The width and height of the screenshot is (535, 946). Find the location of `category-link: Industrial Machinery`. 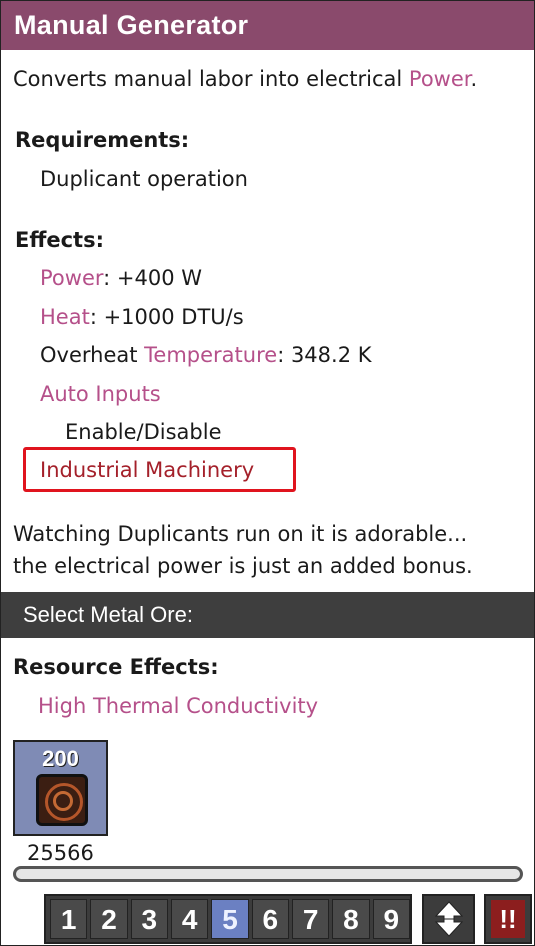

category-link: Industrial Machinery is located at coordinates (147, 470).